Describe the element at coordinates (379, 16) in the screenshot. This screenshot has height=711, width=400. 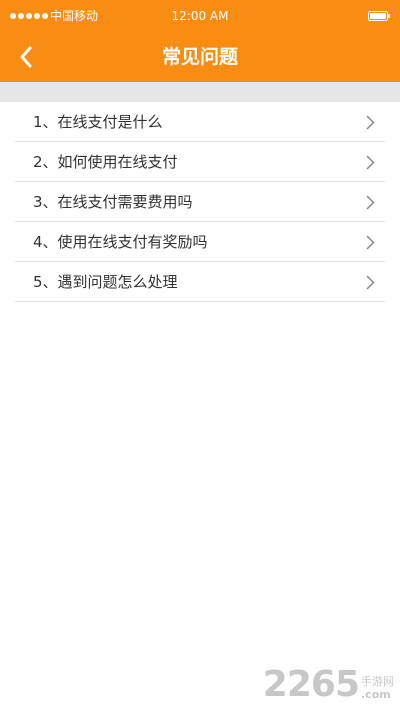
I see `battery-icon` at that location.